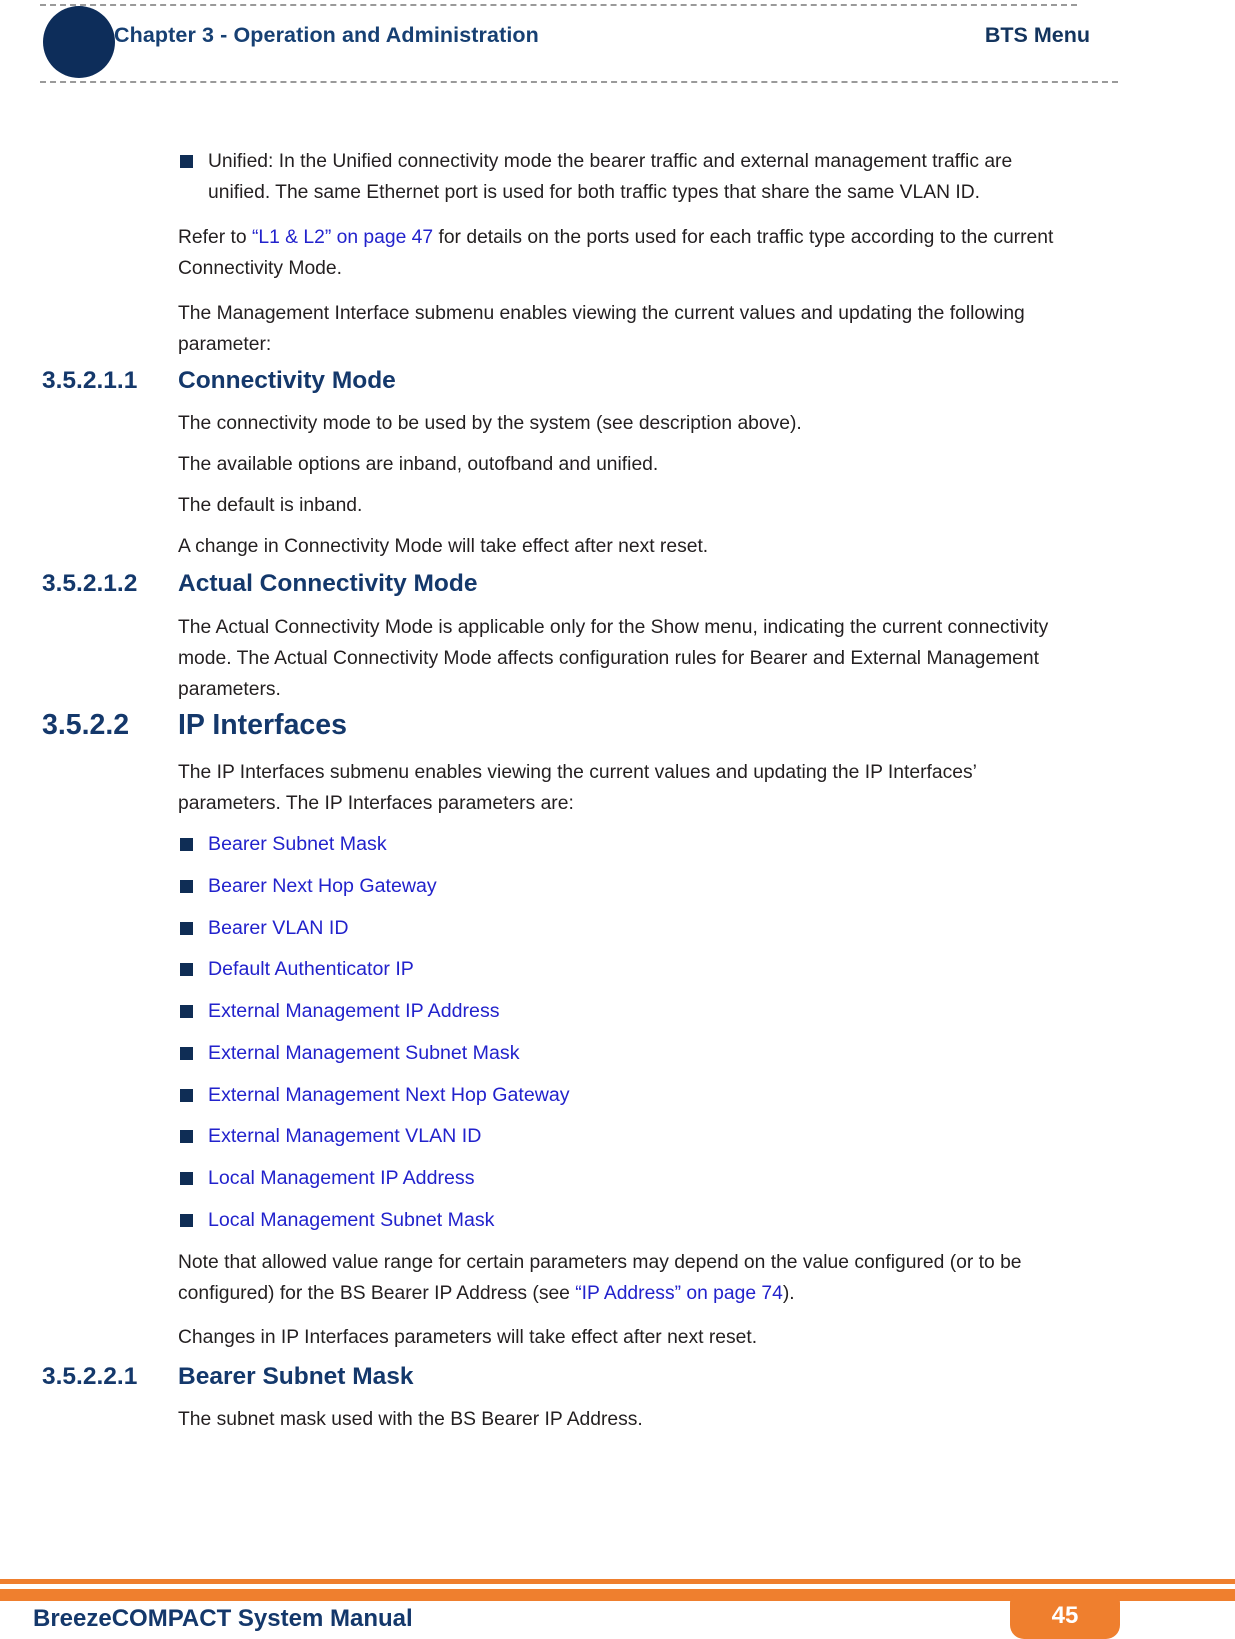  Describe the element at coordinates (86, 725) in the screenshot. I see `heading-number: 3.5.2.2` at that location.